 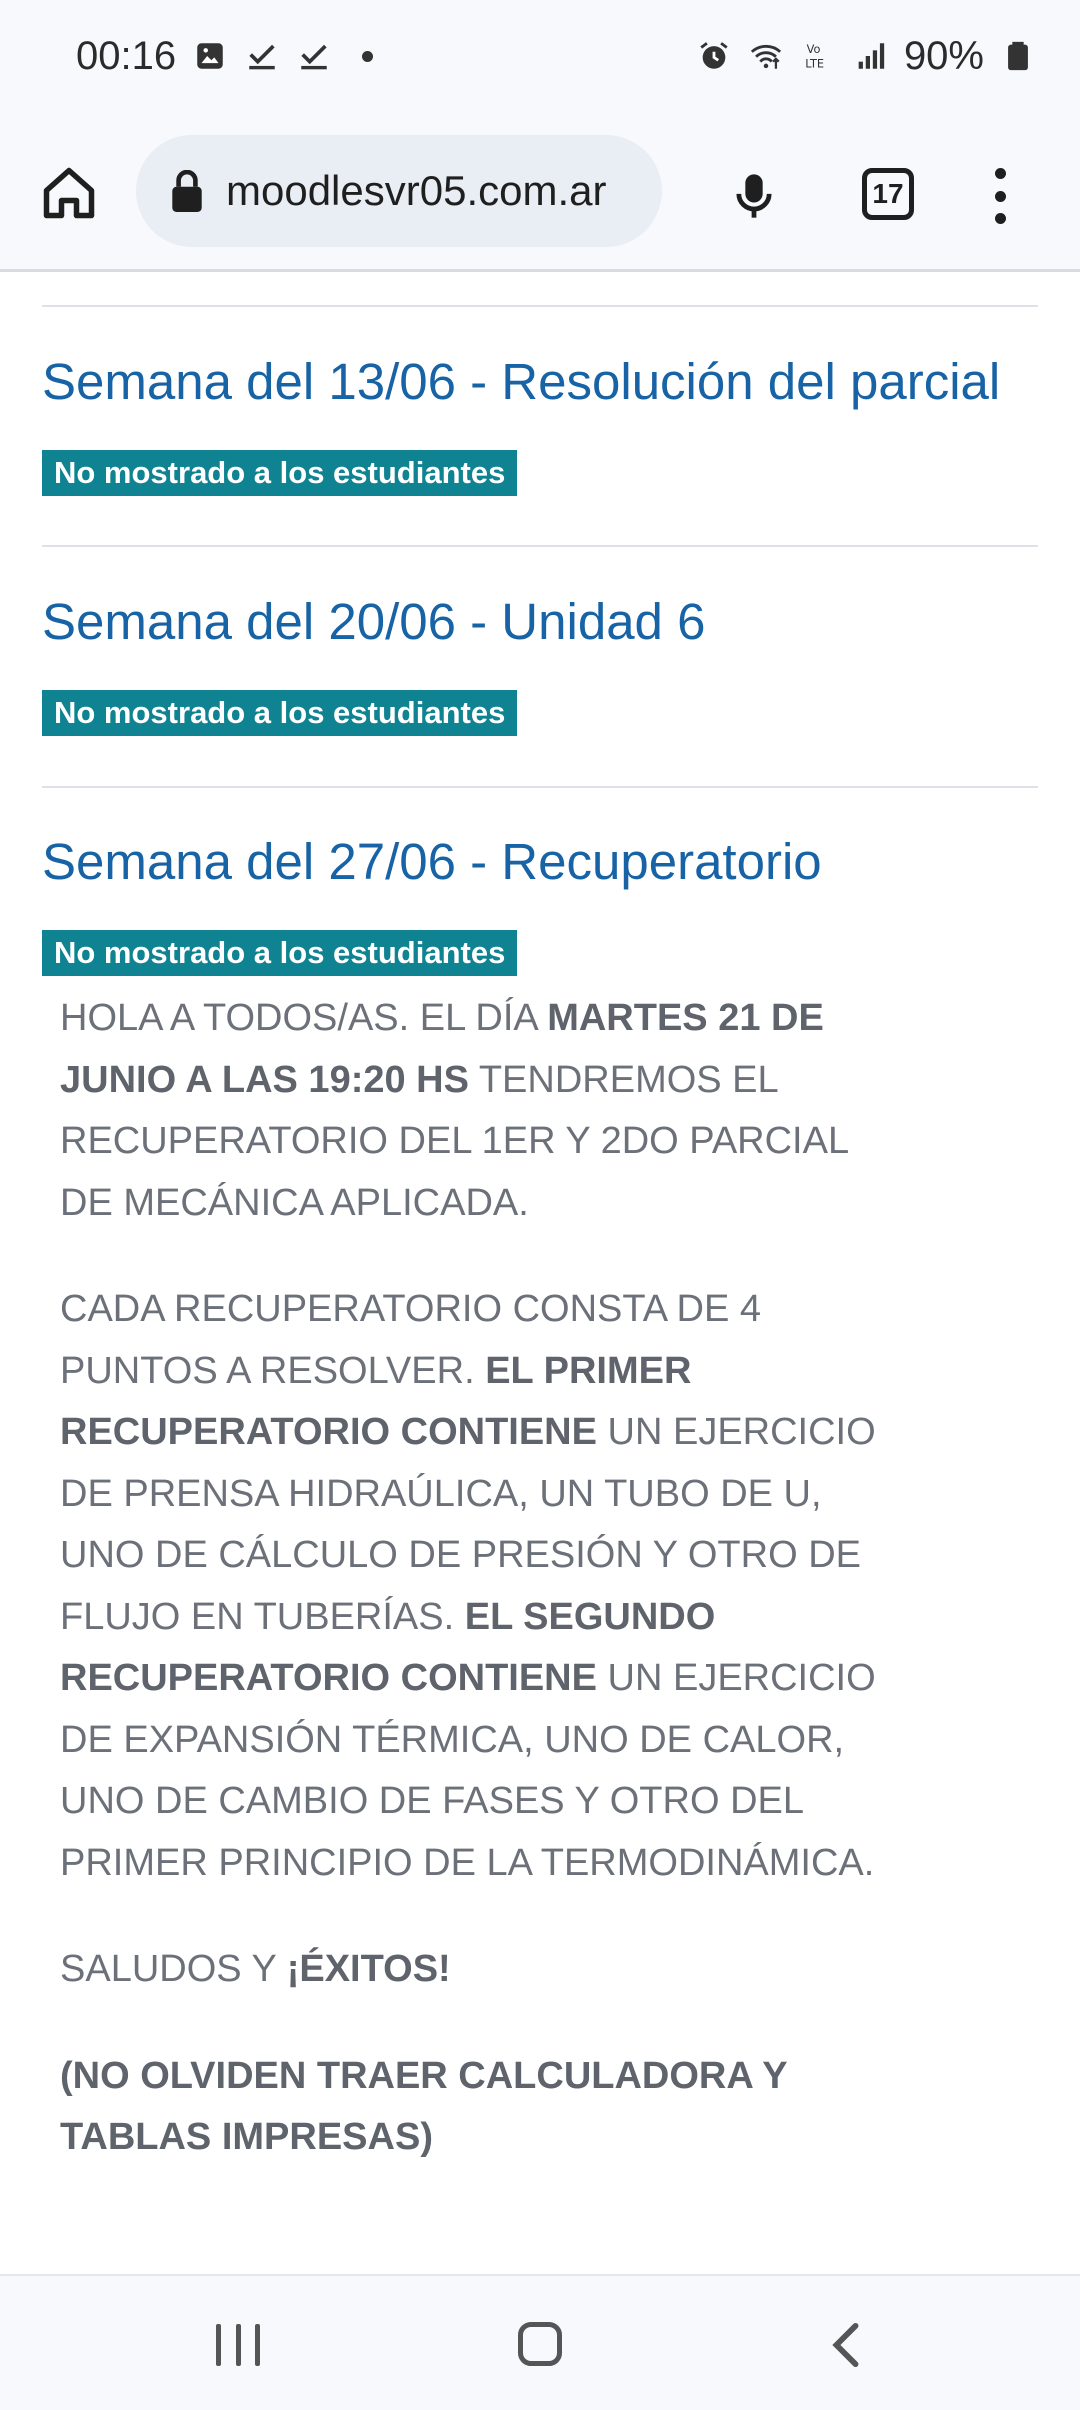 What do you see at coordinates (814, 49) in the screenshot?
I see `svg-text: Vo` at bounding box center [814, 49].